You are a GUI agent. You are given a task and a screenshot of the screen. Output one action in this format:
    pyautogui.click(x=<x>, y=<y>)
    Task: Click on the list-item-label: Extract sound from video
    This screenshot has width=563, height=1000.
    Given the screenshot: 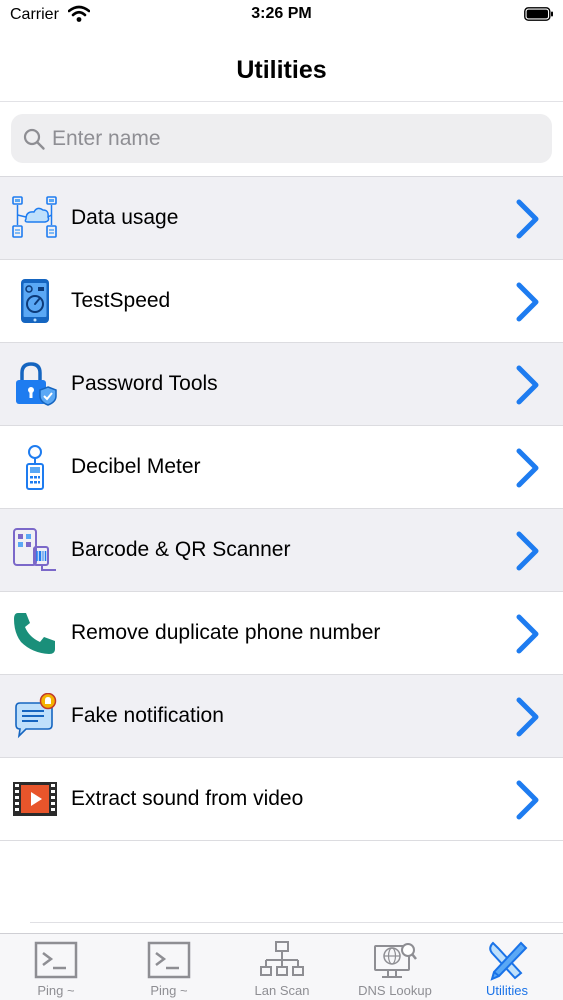 What is the action you would take?
    pyautogui.click(x=187, y=798)
    